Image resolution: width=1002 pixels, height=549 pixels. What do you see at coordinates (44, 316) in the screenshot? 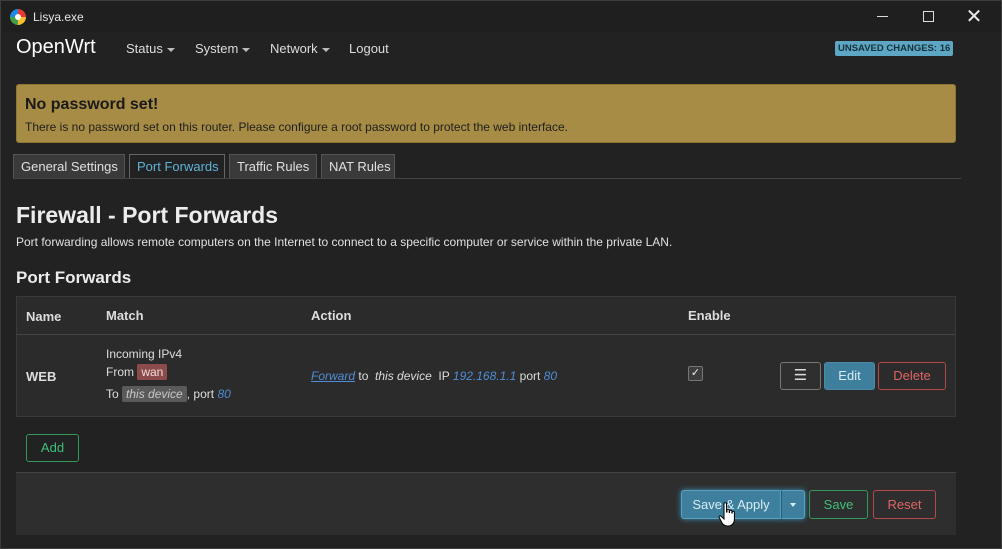
I see `header-name: Name` at bounding box center [44, 316].